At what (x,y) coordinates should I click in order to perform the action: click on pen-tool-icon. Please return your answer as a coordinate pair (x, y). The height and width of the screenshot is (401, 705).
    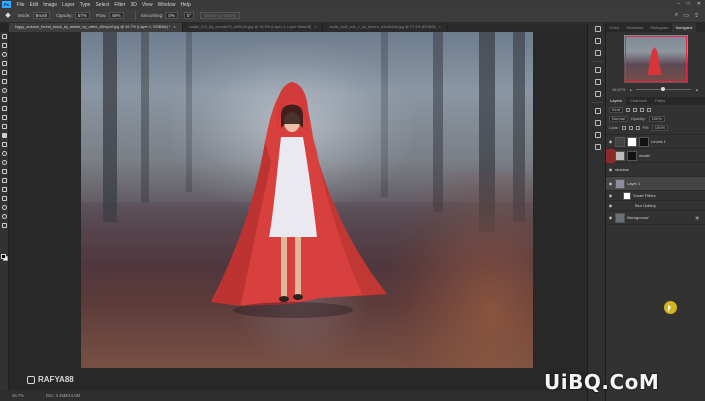
    Looking at the image, I should click on (4, 171).